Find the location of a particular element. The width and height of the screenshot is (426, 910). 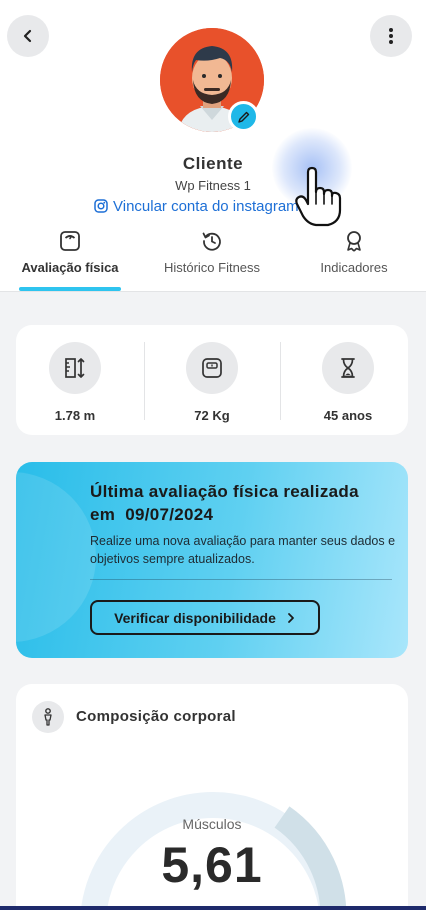

award-icon is located at coordinates (354, 241).